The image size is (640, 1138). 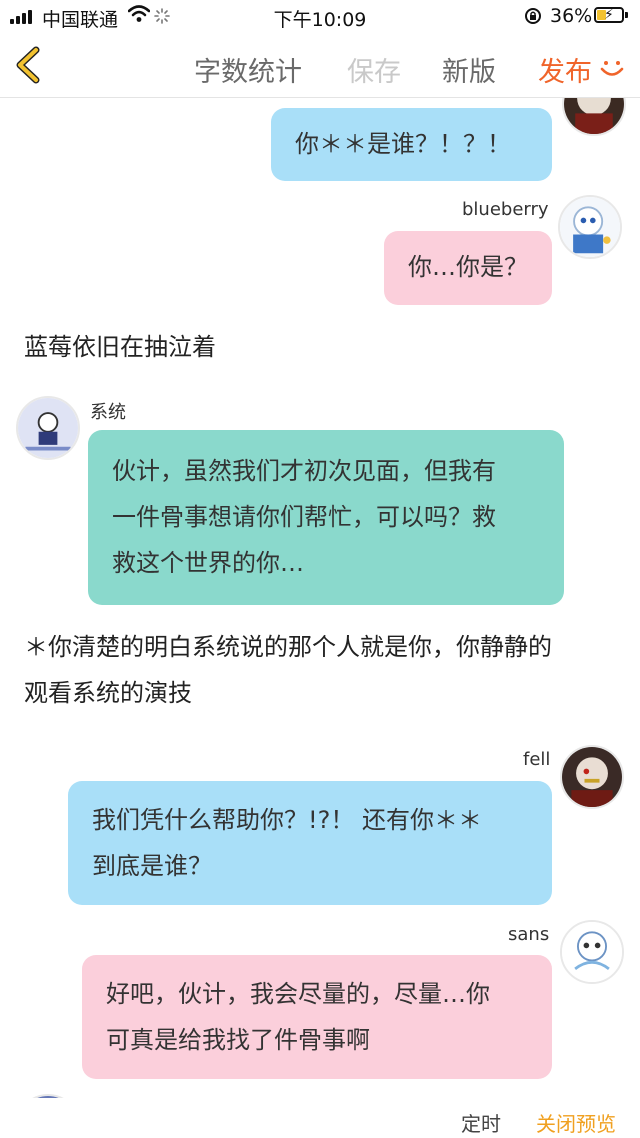 What do you see at coordinates (288, 647) in the screenshot?
I see `narration-line: ＊你清楚的明白系统说的那个人就是你，你静静的` at bounding box center [288, 647].